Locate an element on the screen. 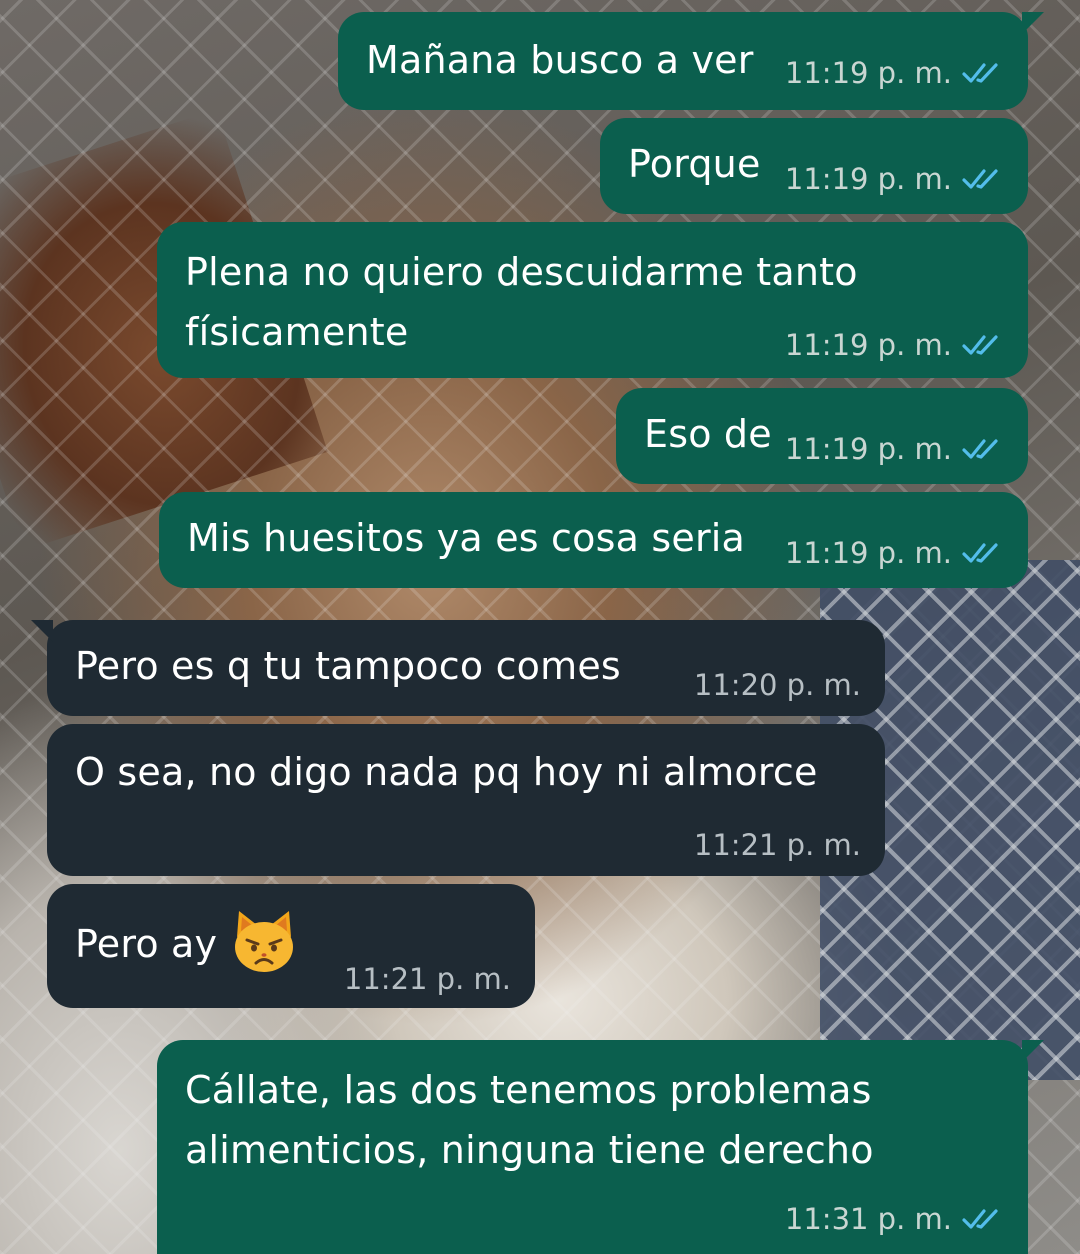 The width and height of the screenshot is (1080, 1254). message-meta: 11:20 p. m. is located at coordinates (777, 685).